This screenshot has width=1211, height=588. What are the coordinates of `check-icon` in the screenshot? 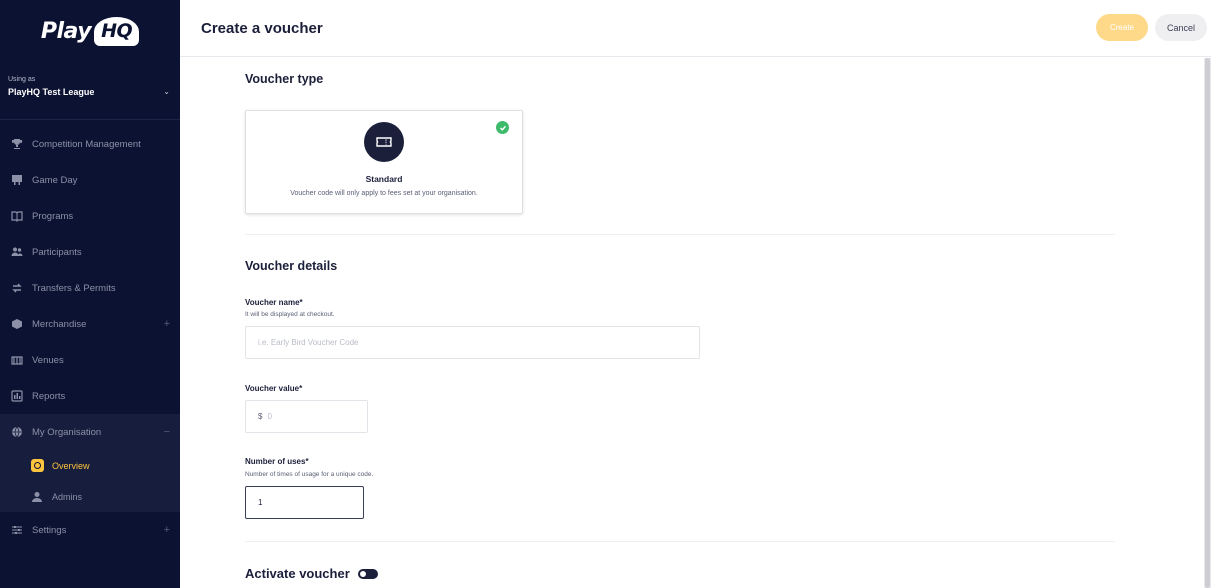 It's located at (502, 127).